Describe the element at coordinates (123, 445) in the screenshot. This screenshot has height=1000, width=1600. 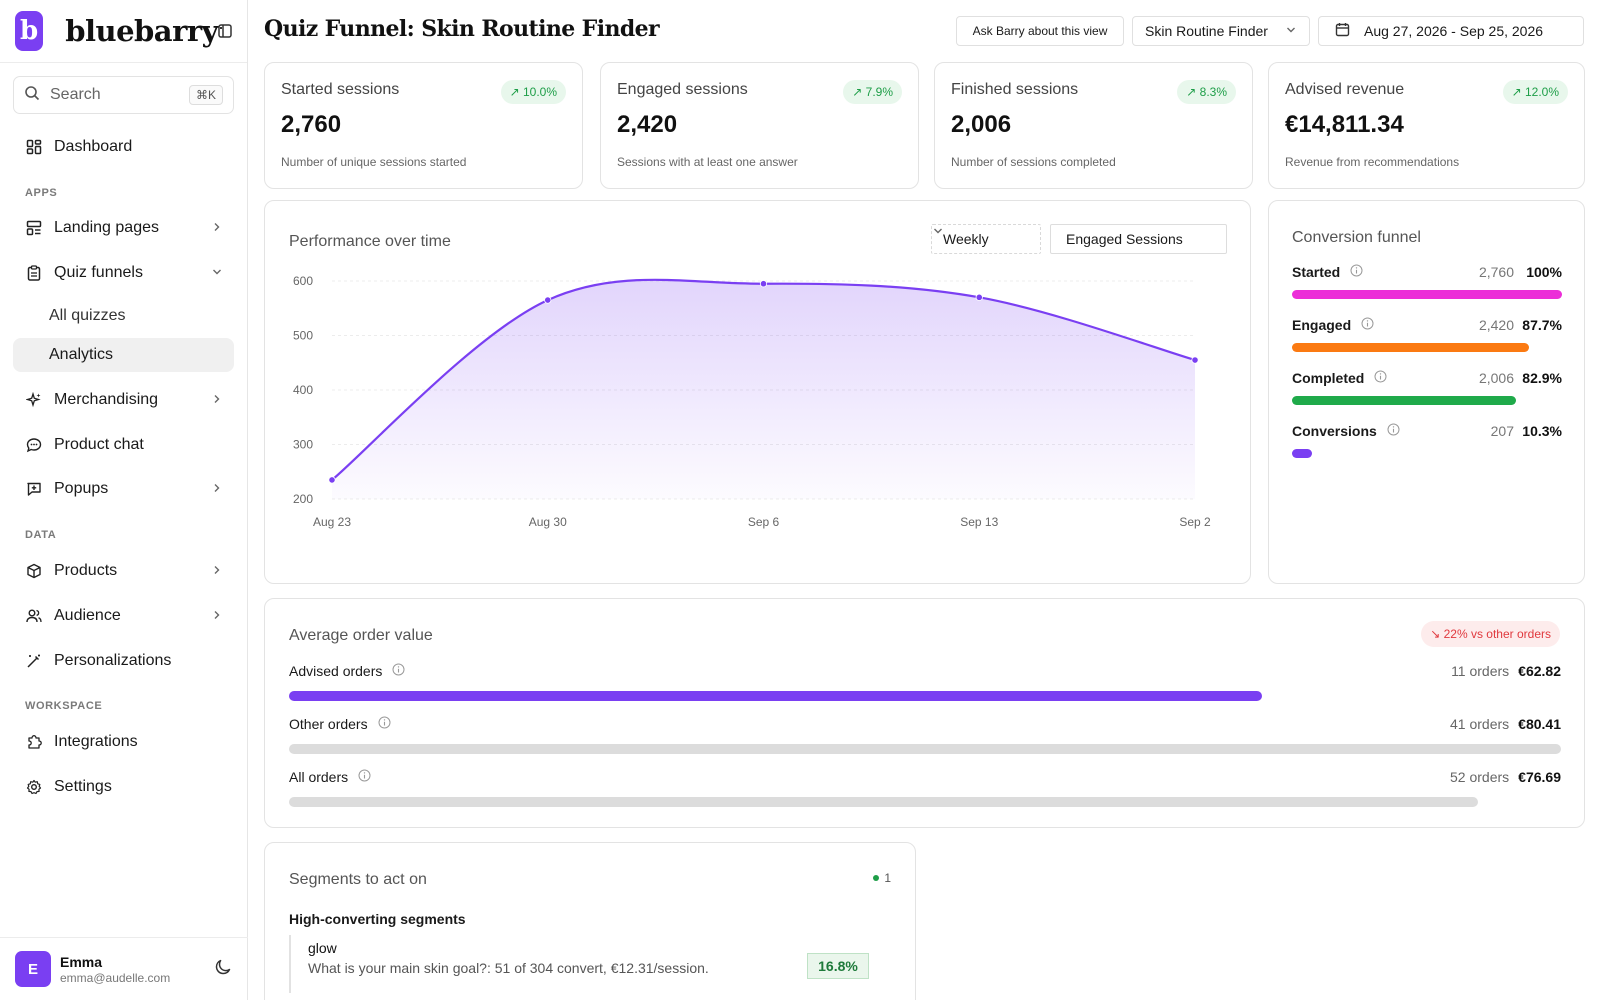
I see `sidebar-item-product-chat: Product chat` at that location.